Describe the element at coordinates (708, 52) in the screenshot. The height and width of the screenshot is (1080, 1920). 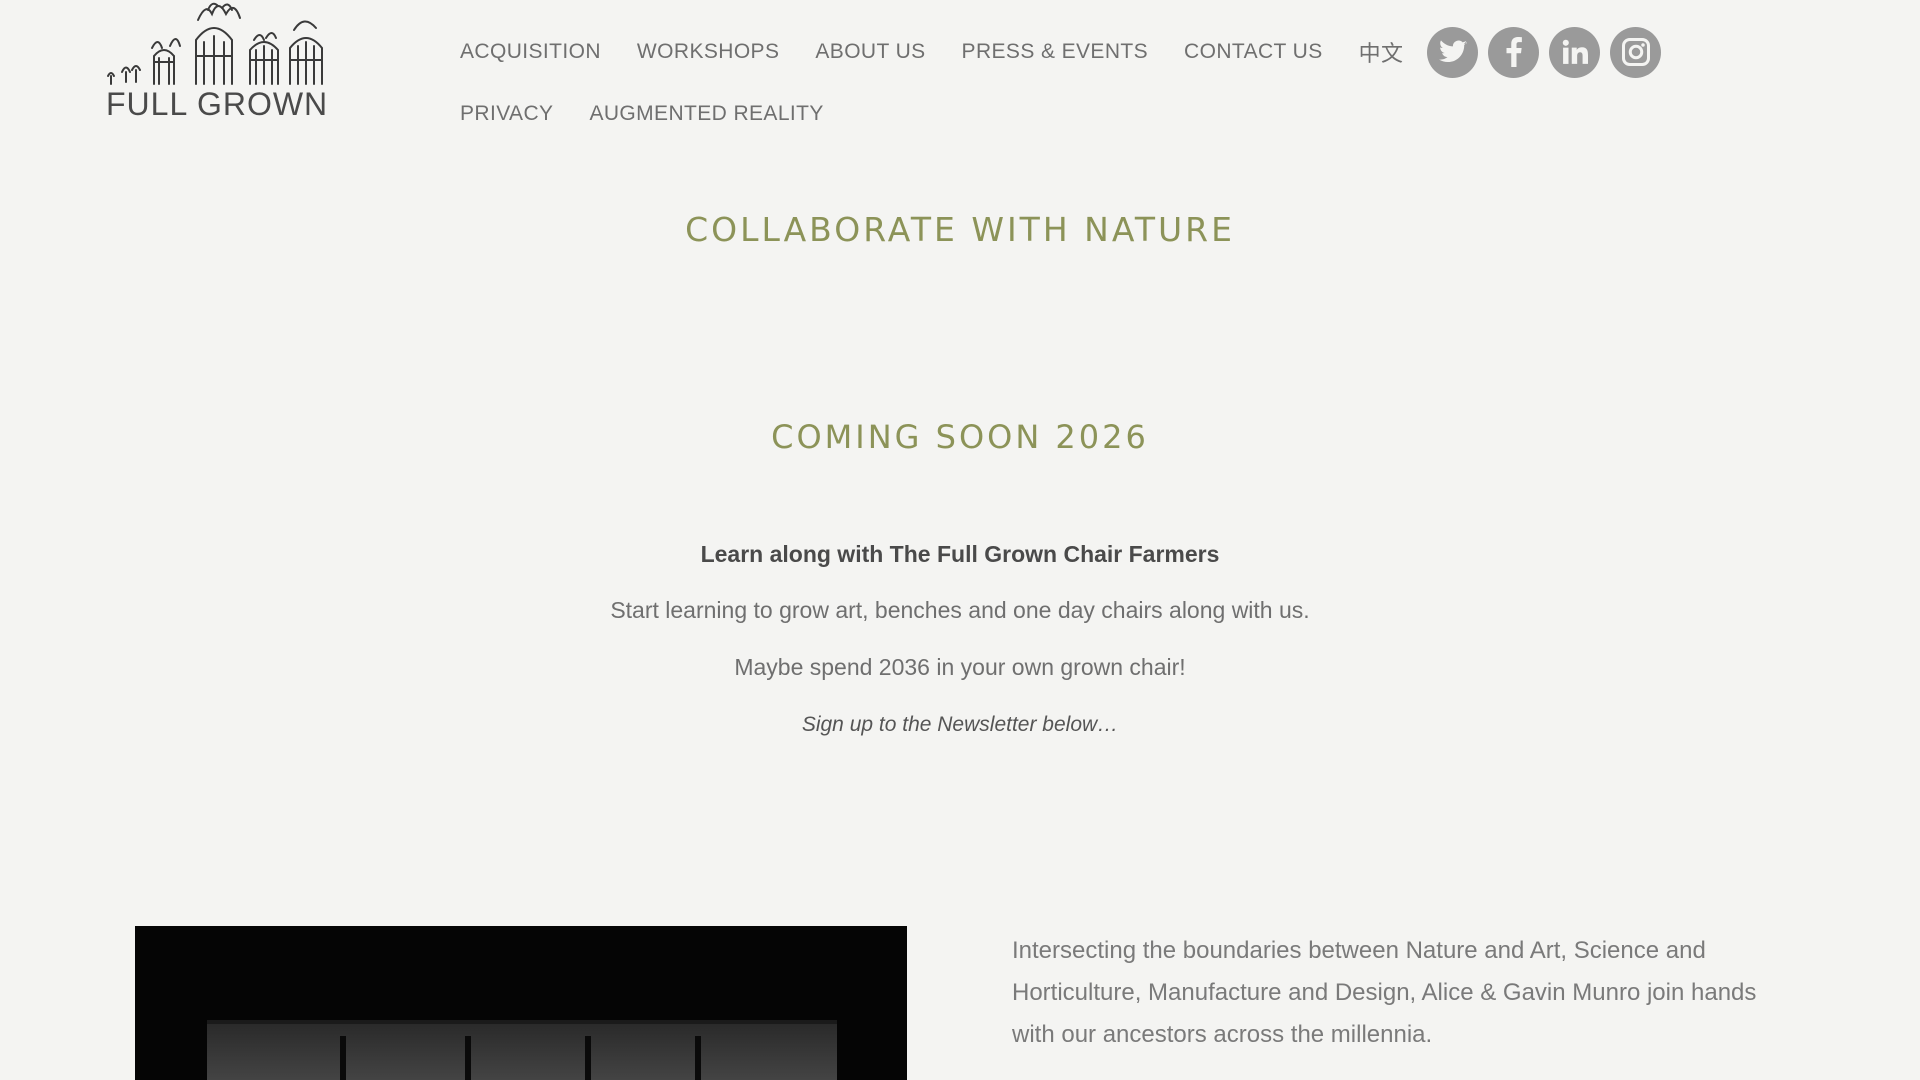
I see `nav-workshops: WORKSHOPS` at that location.